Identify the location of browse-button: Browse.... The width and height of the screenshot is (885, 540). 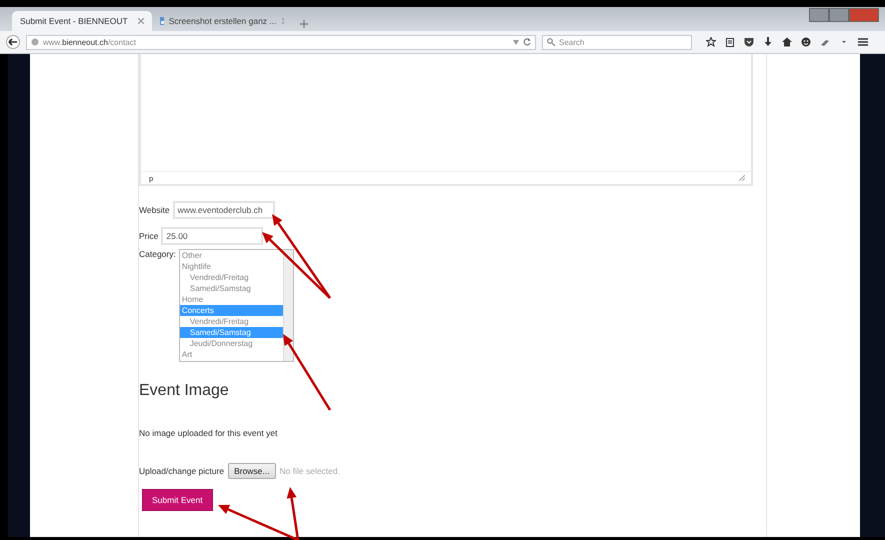
(252, 471).